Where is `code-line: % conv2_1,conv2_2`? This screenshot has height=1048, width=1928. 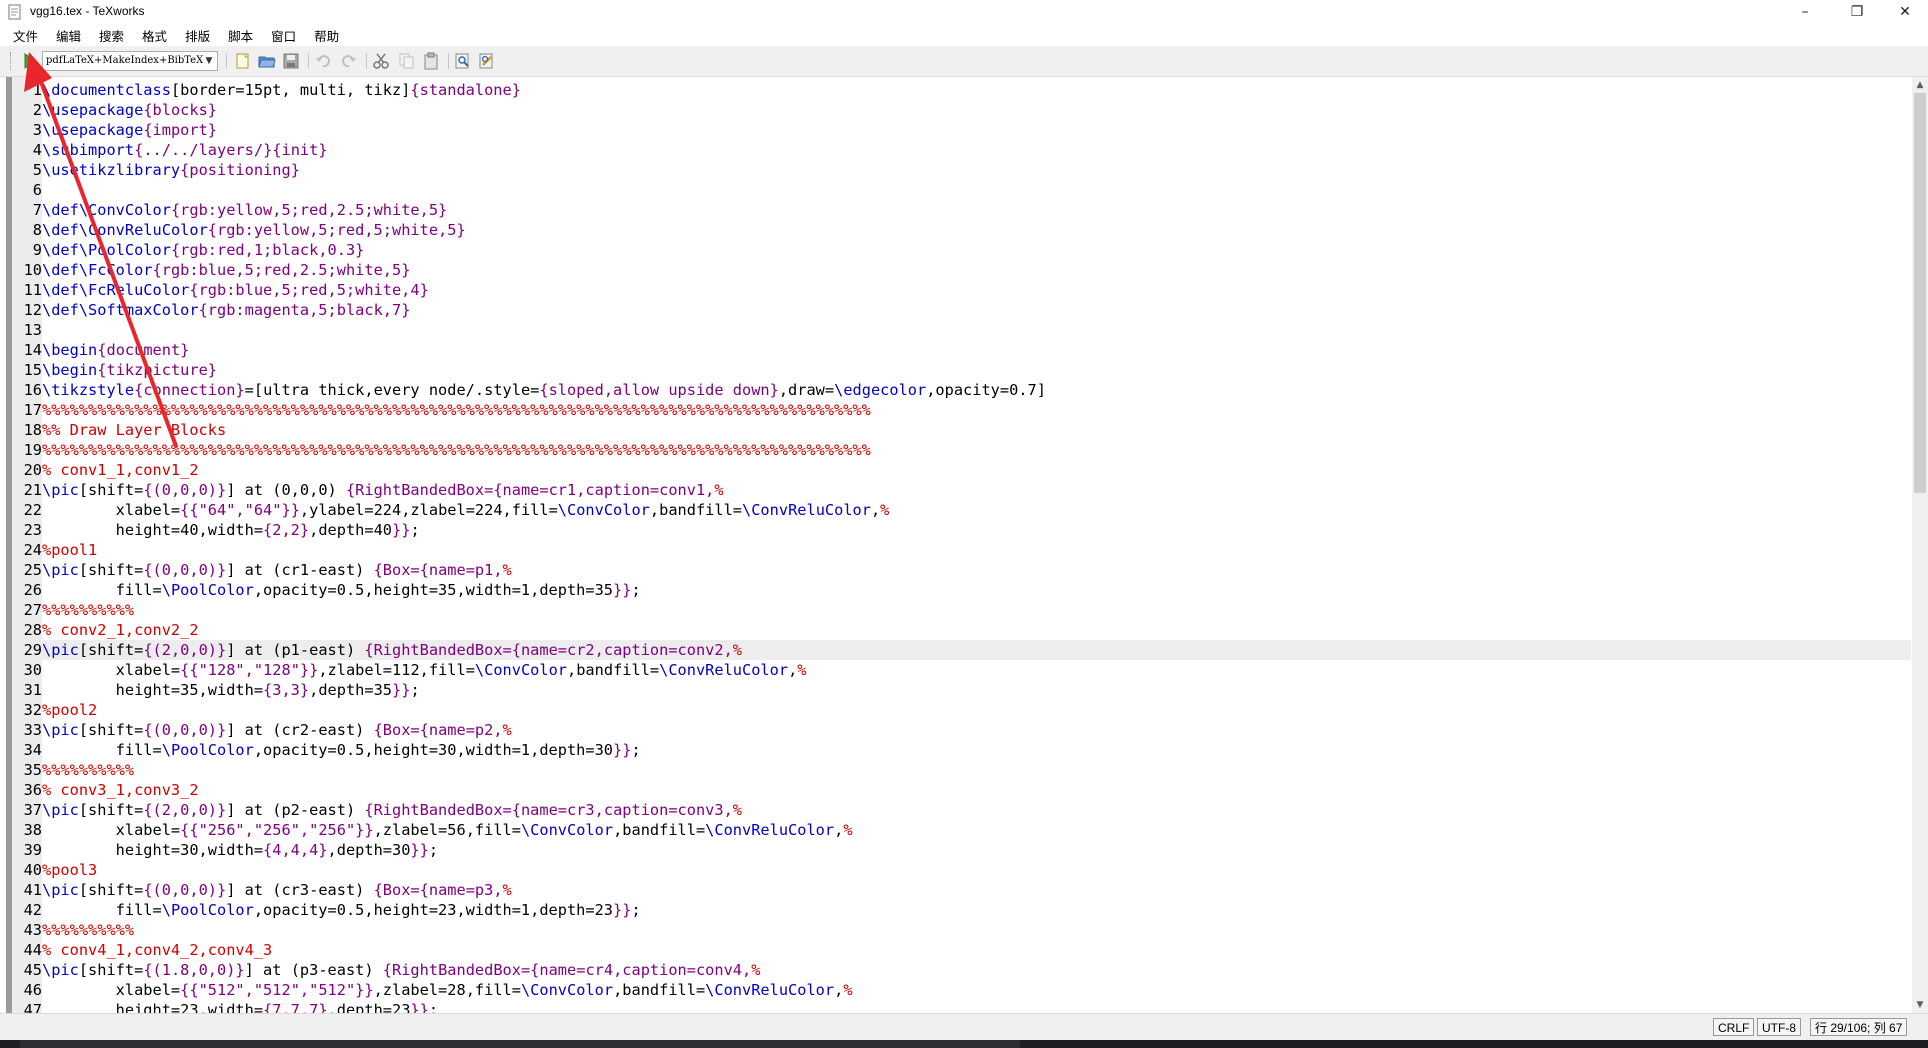 code-line: % conv2_1,conv2_2 is located at coordinates (120, 630).